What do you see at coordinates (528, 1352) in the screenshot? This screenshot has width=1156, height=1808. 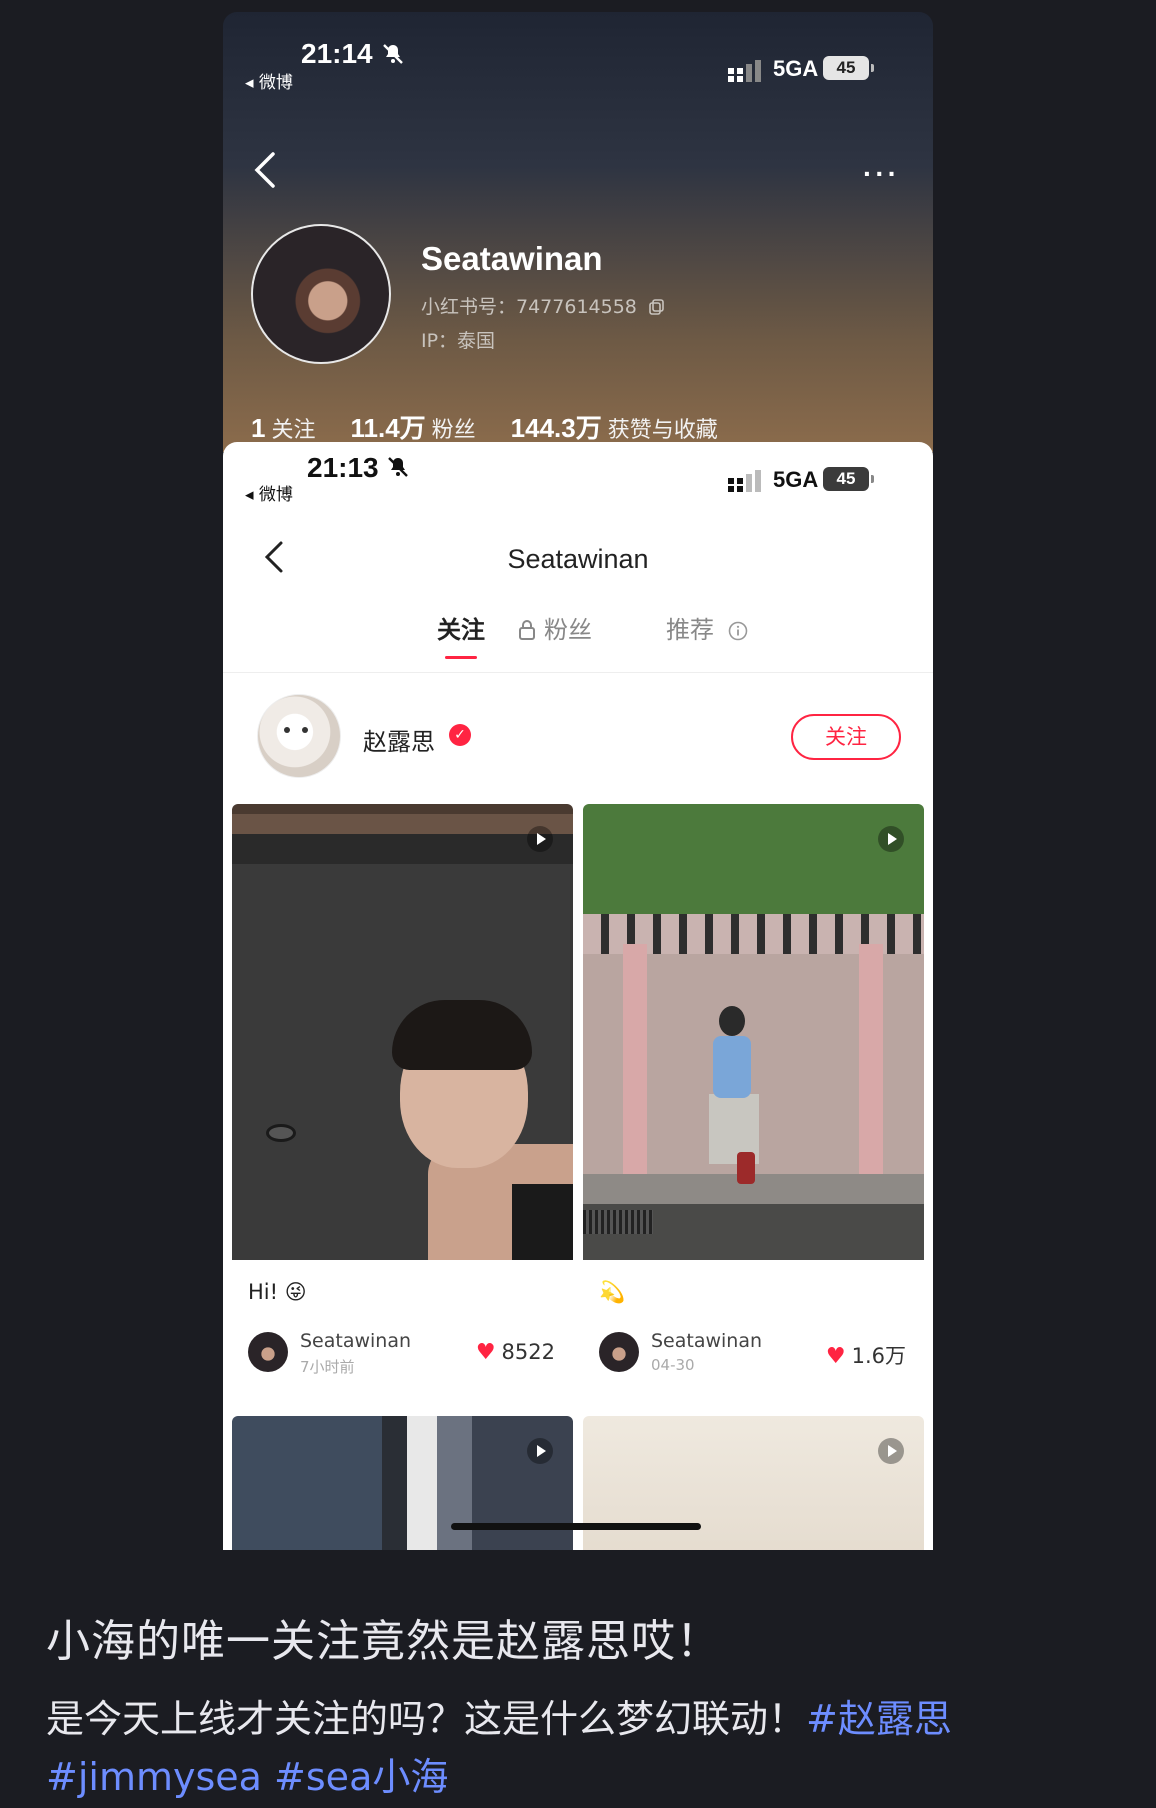 I see `like-count-value: 8522` at bounding box center [528, 1352].